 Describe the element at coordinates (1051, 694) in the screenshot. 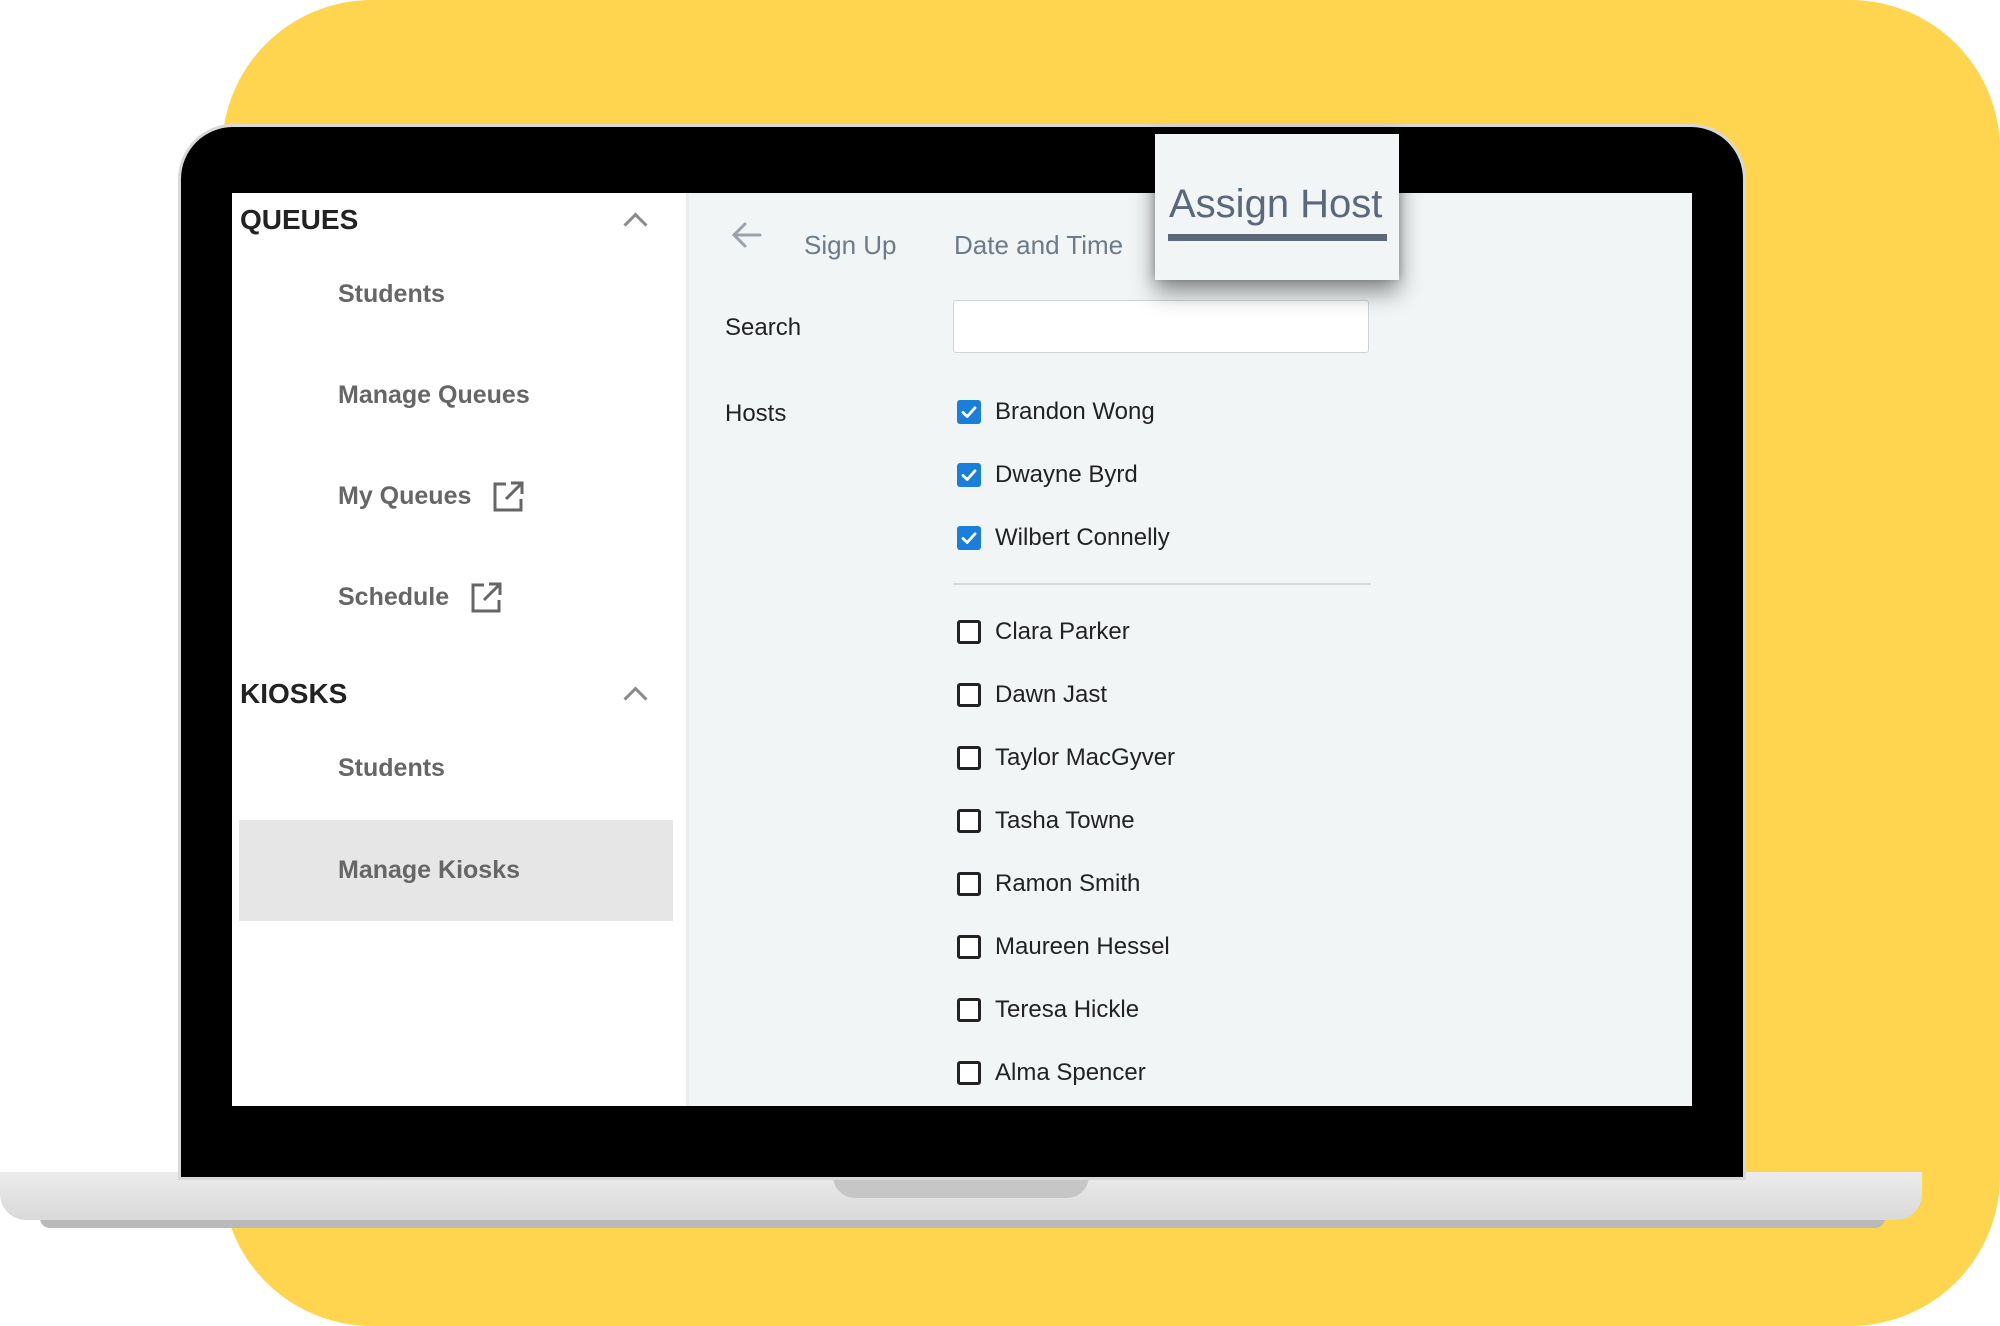

I see `host-name: Dawn Jast` at that location.